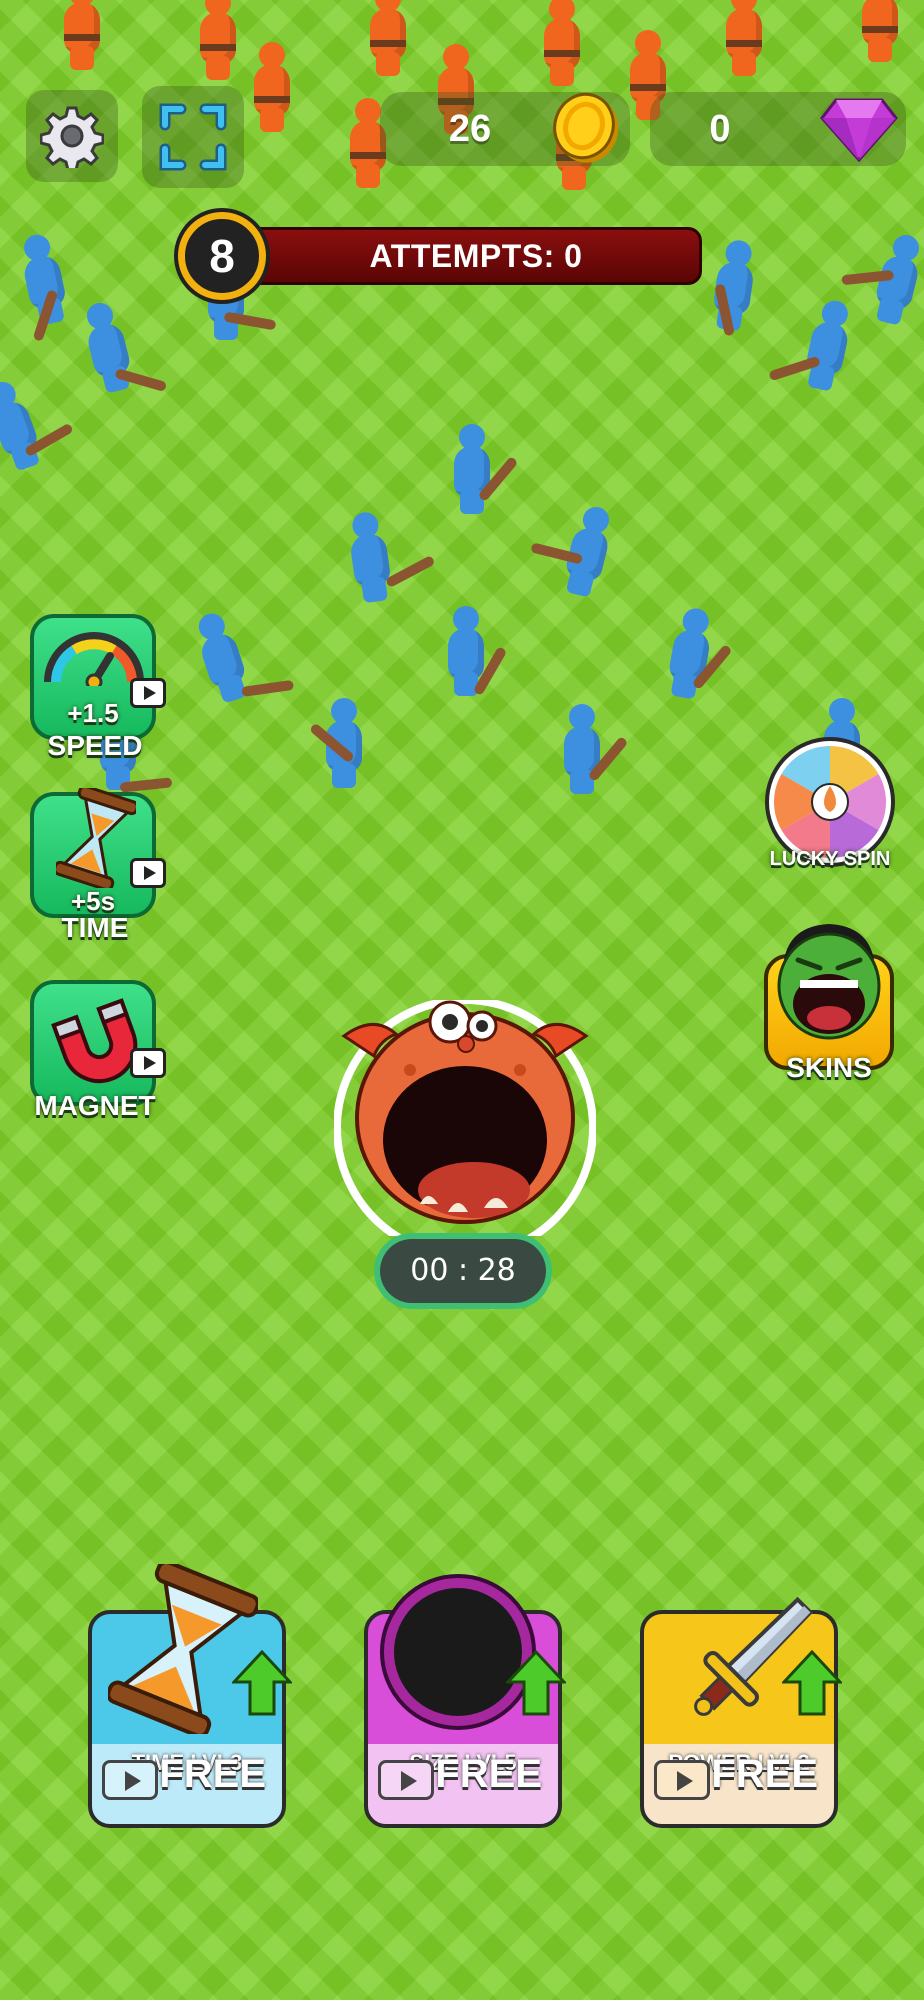 This screenshot has width=924, height=2000. I want to click on timer-text: 00 : 28, so click(463, 1271).